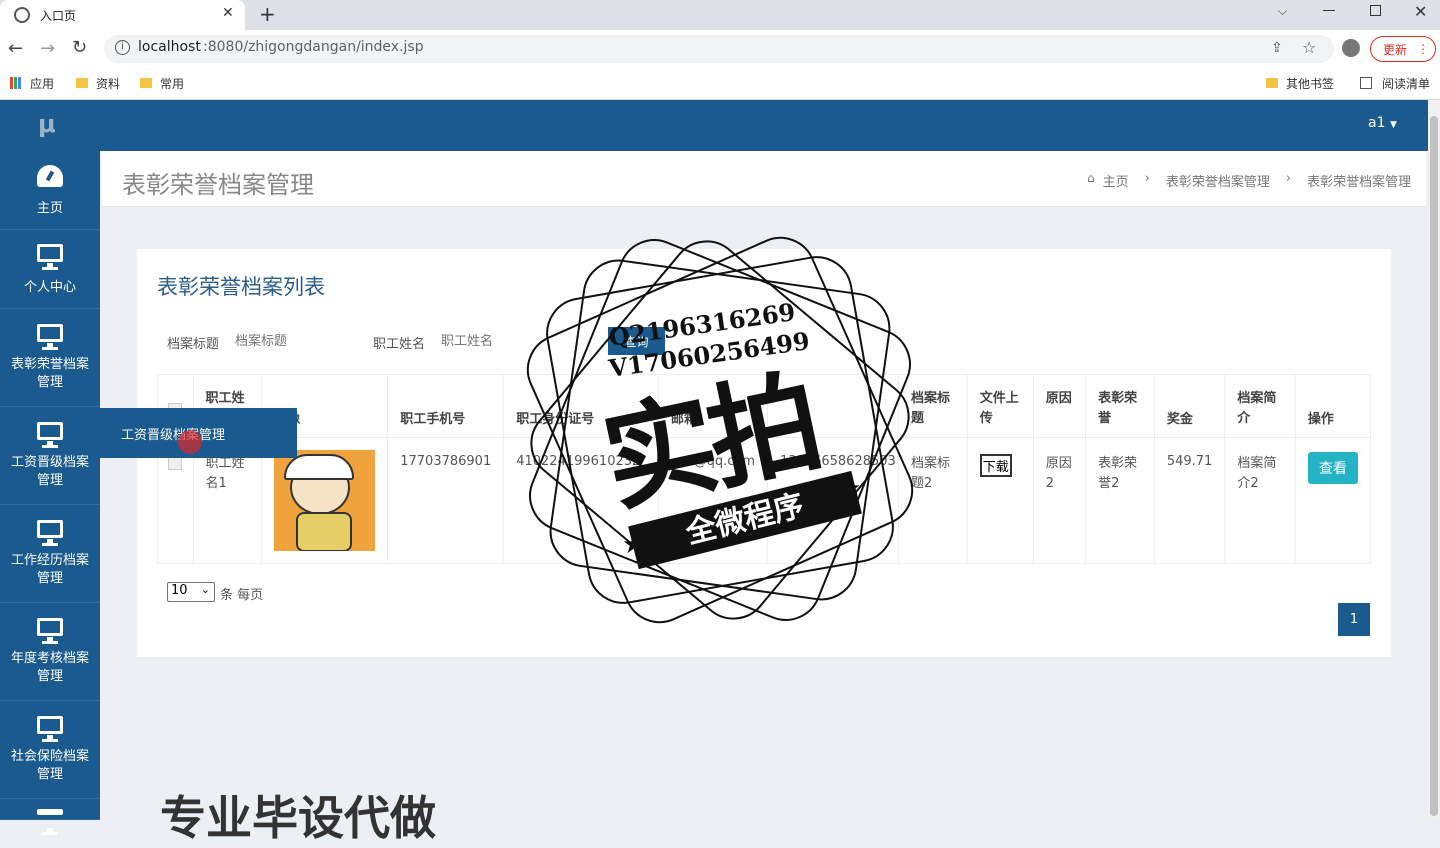 The width and height of the screenshot is (1440, 848). I want to click on sidebar-item-salary: 工资晋级档案管理, so click(50, 456).